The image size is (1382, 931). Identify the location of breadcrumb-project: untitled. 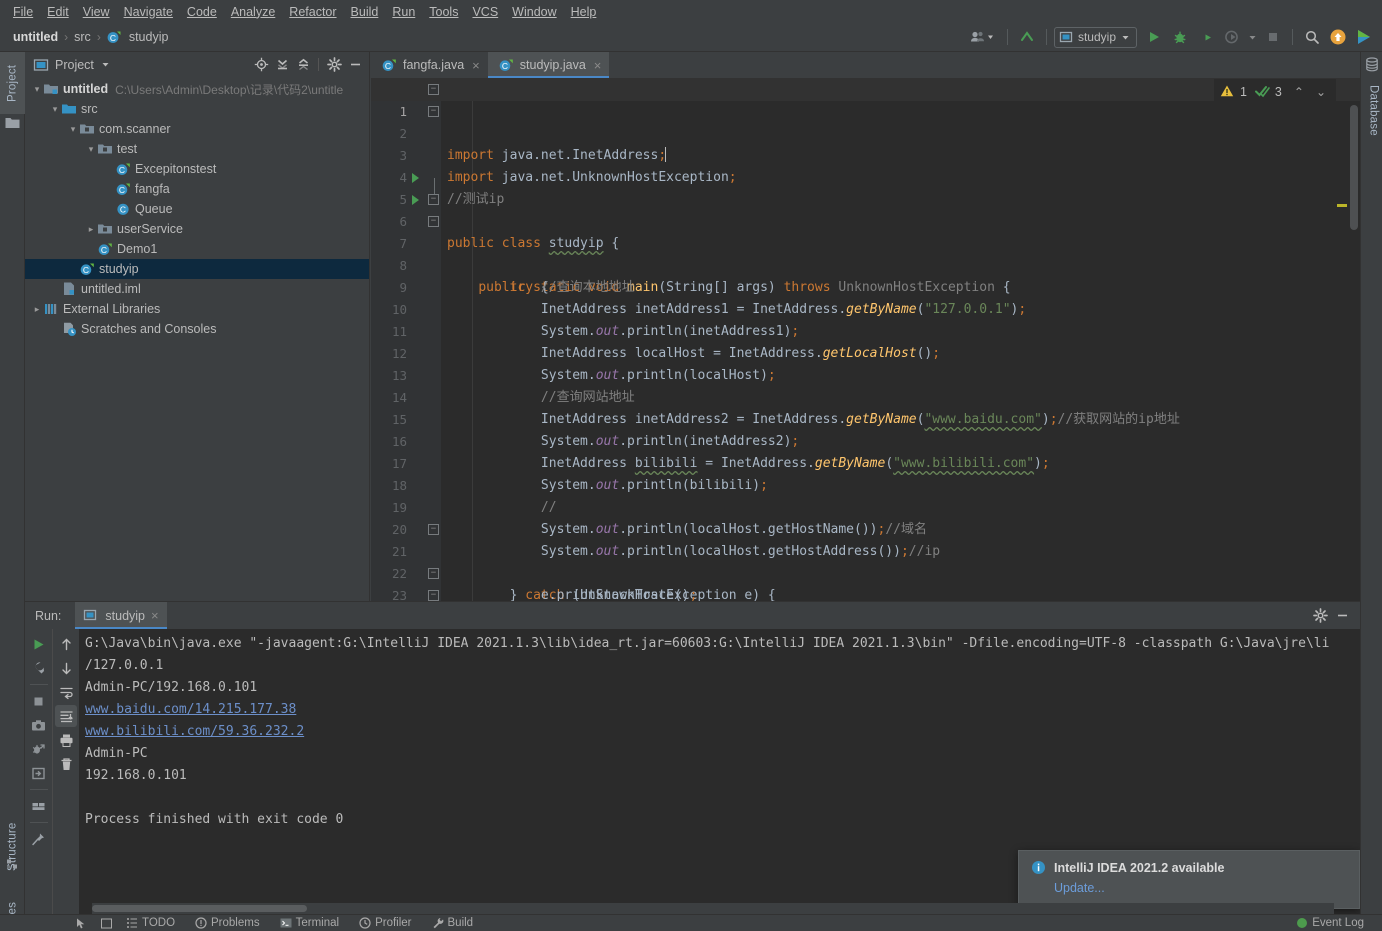
(35, 37).